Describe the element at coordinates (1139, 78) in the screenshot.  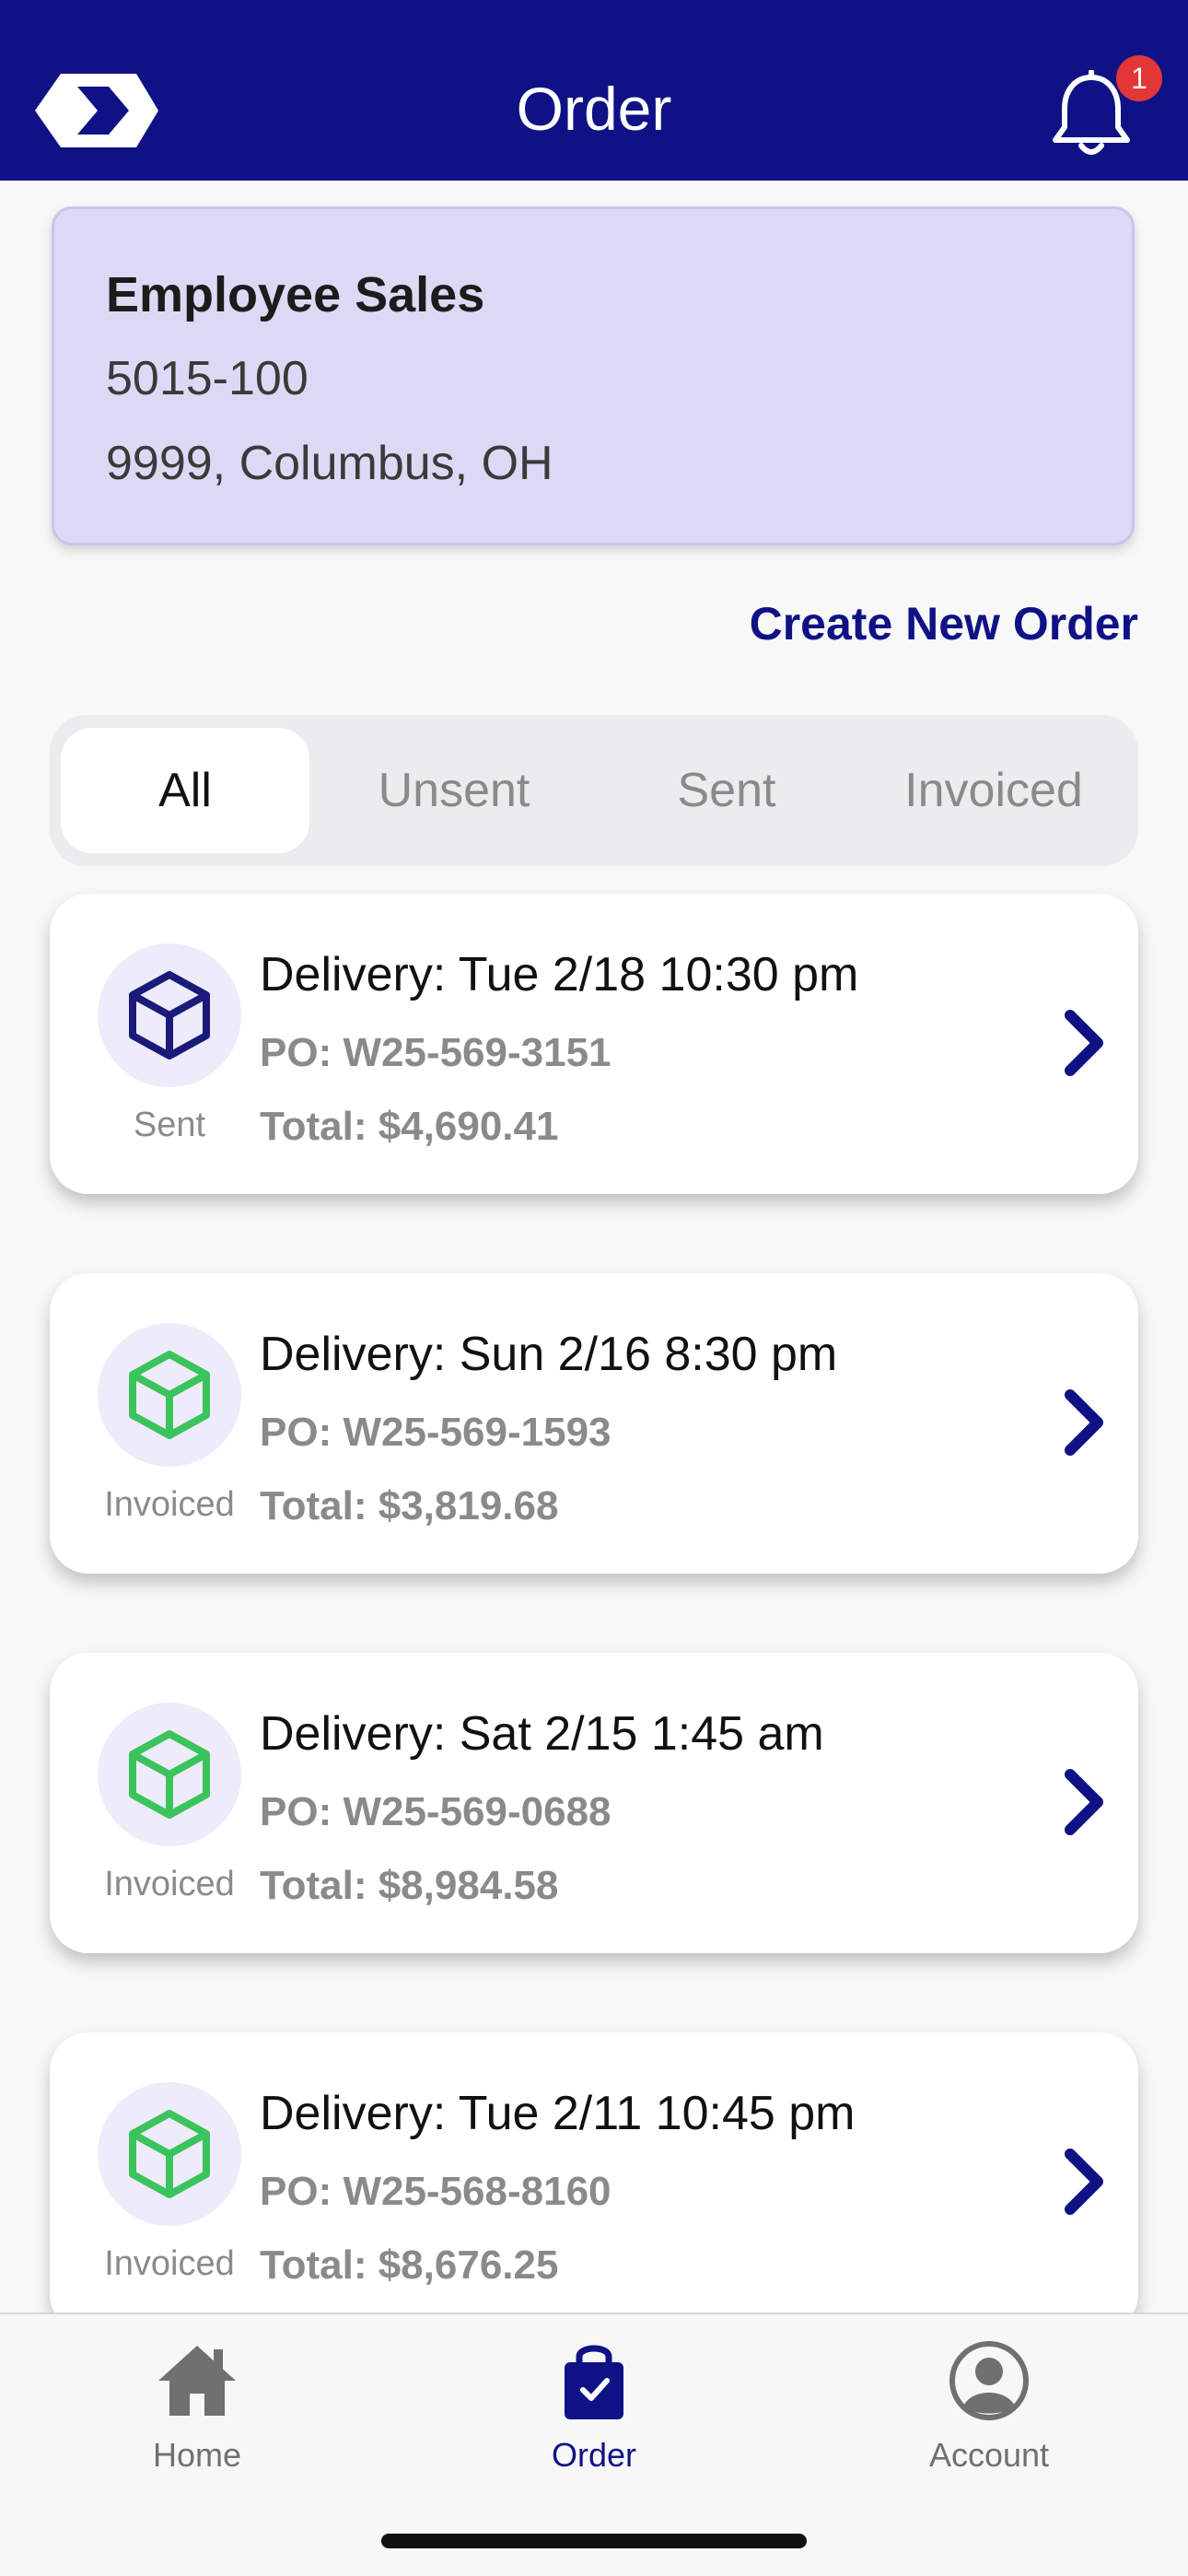
I see `notification-badge: 1` at that location.